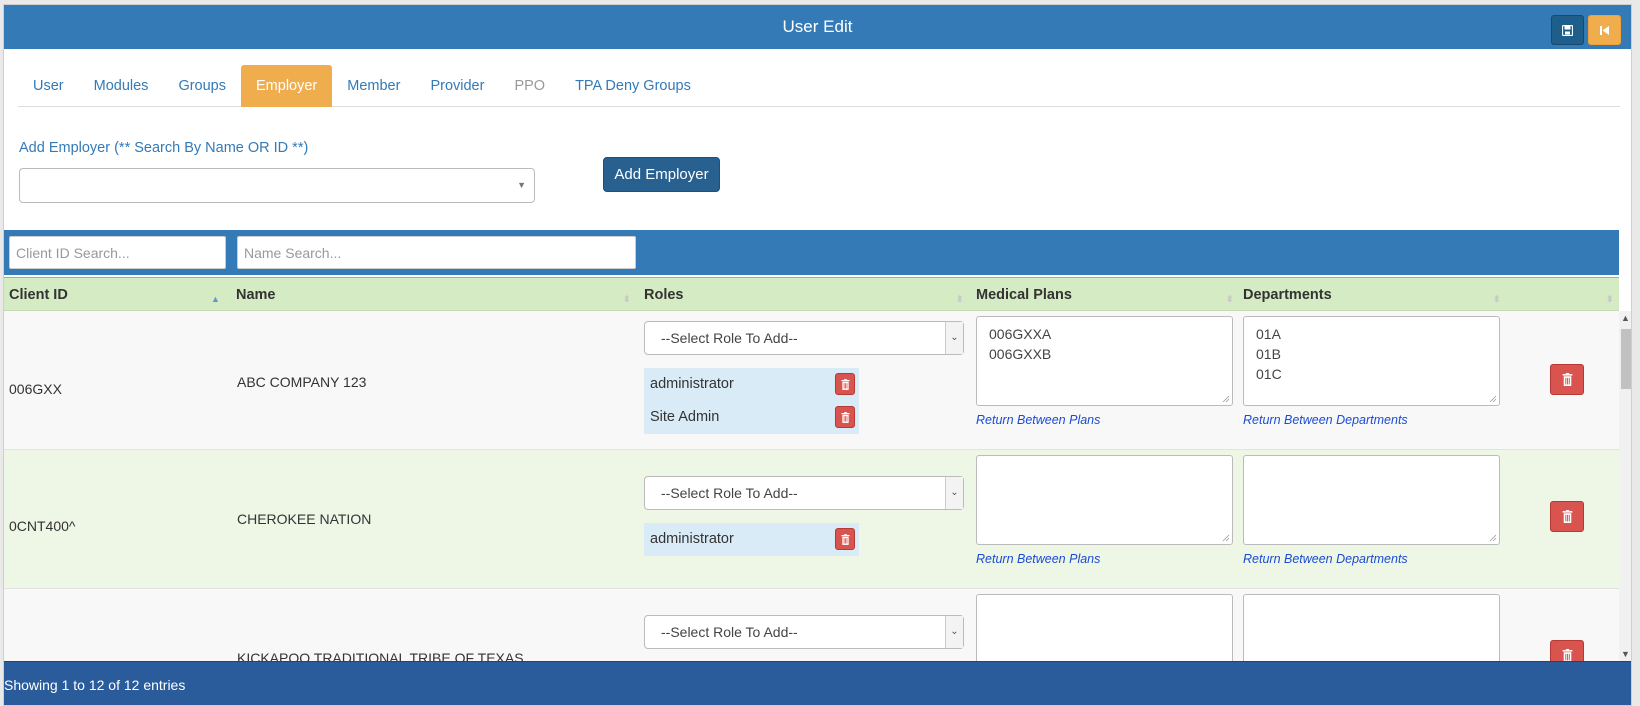 This screenshot has height=706, width=1640. What do you see at coordinates (1372, 295) in the screenshot?
I see `column-header-departments: Departments ⬍` at bounding box center [1372, 295].